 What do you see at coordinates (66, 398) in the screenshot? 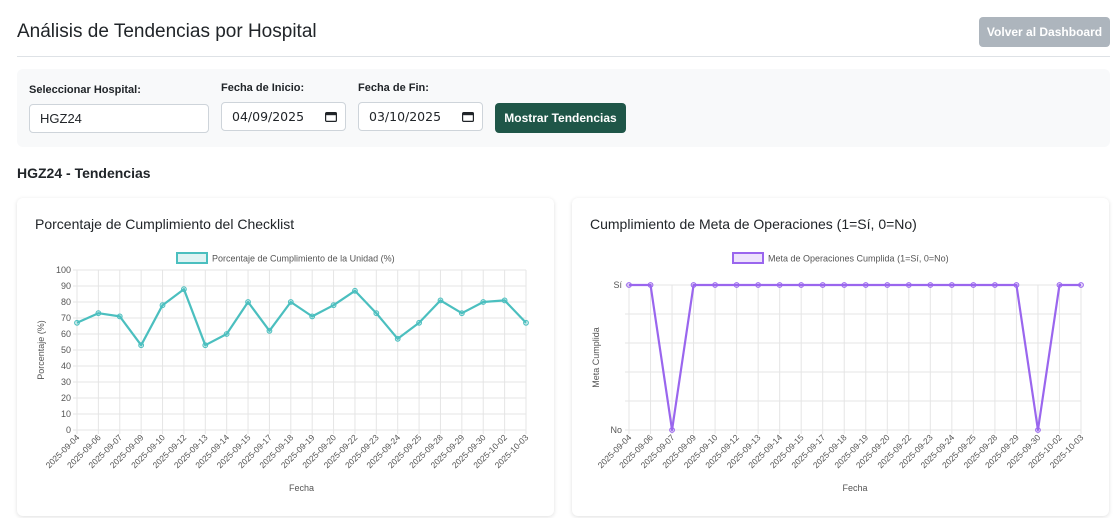
I see `y-tick-label: 20` at bounding box center [66, 398].